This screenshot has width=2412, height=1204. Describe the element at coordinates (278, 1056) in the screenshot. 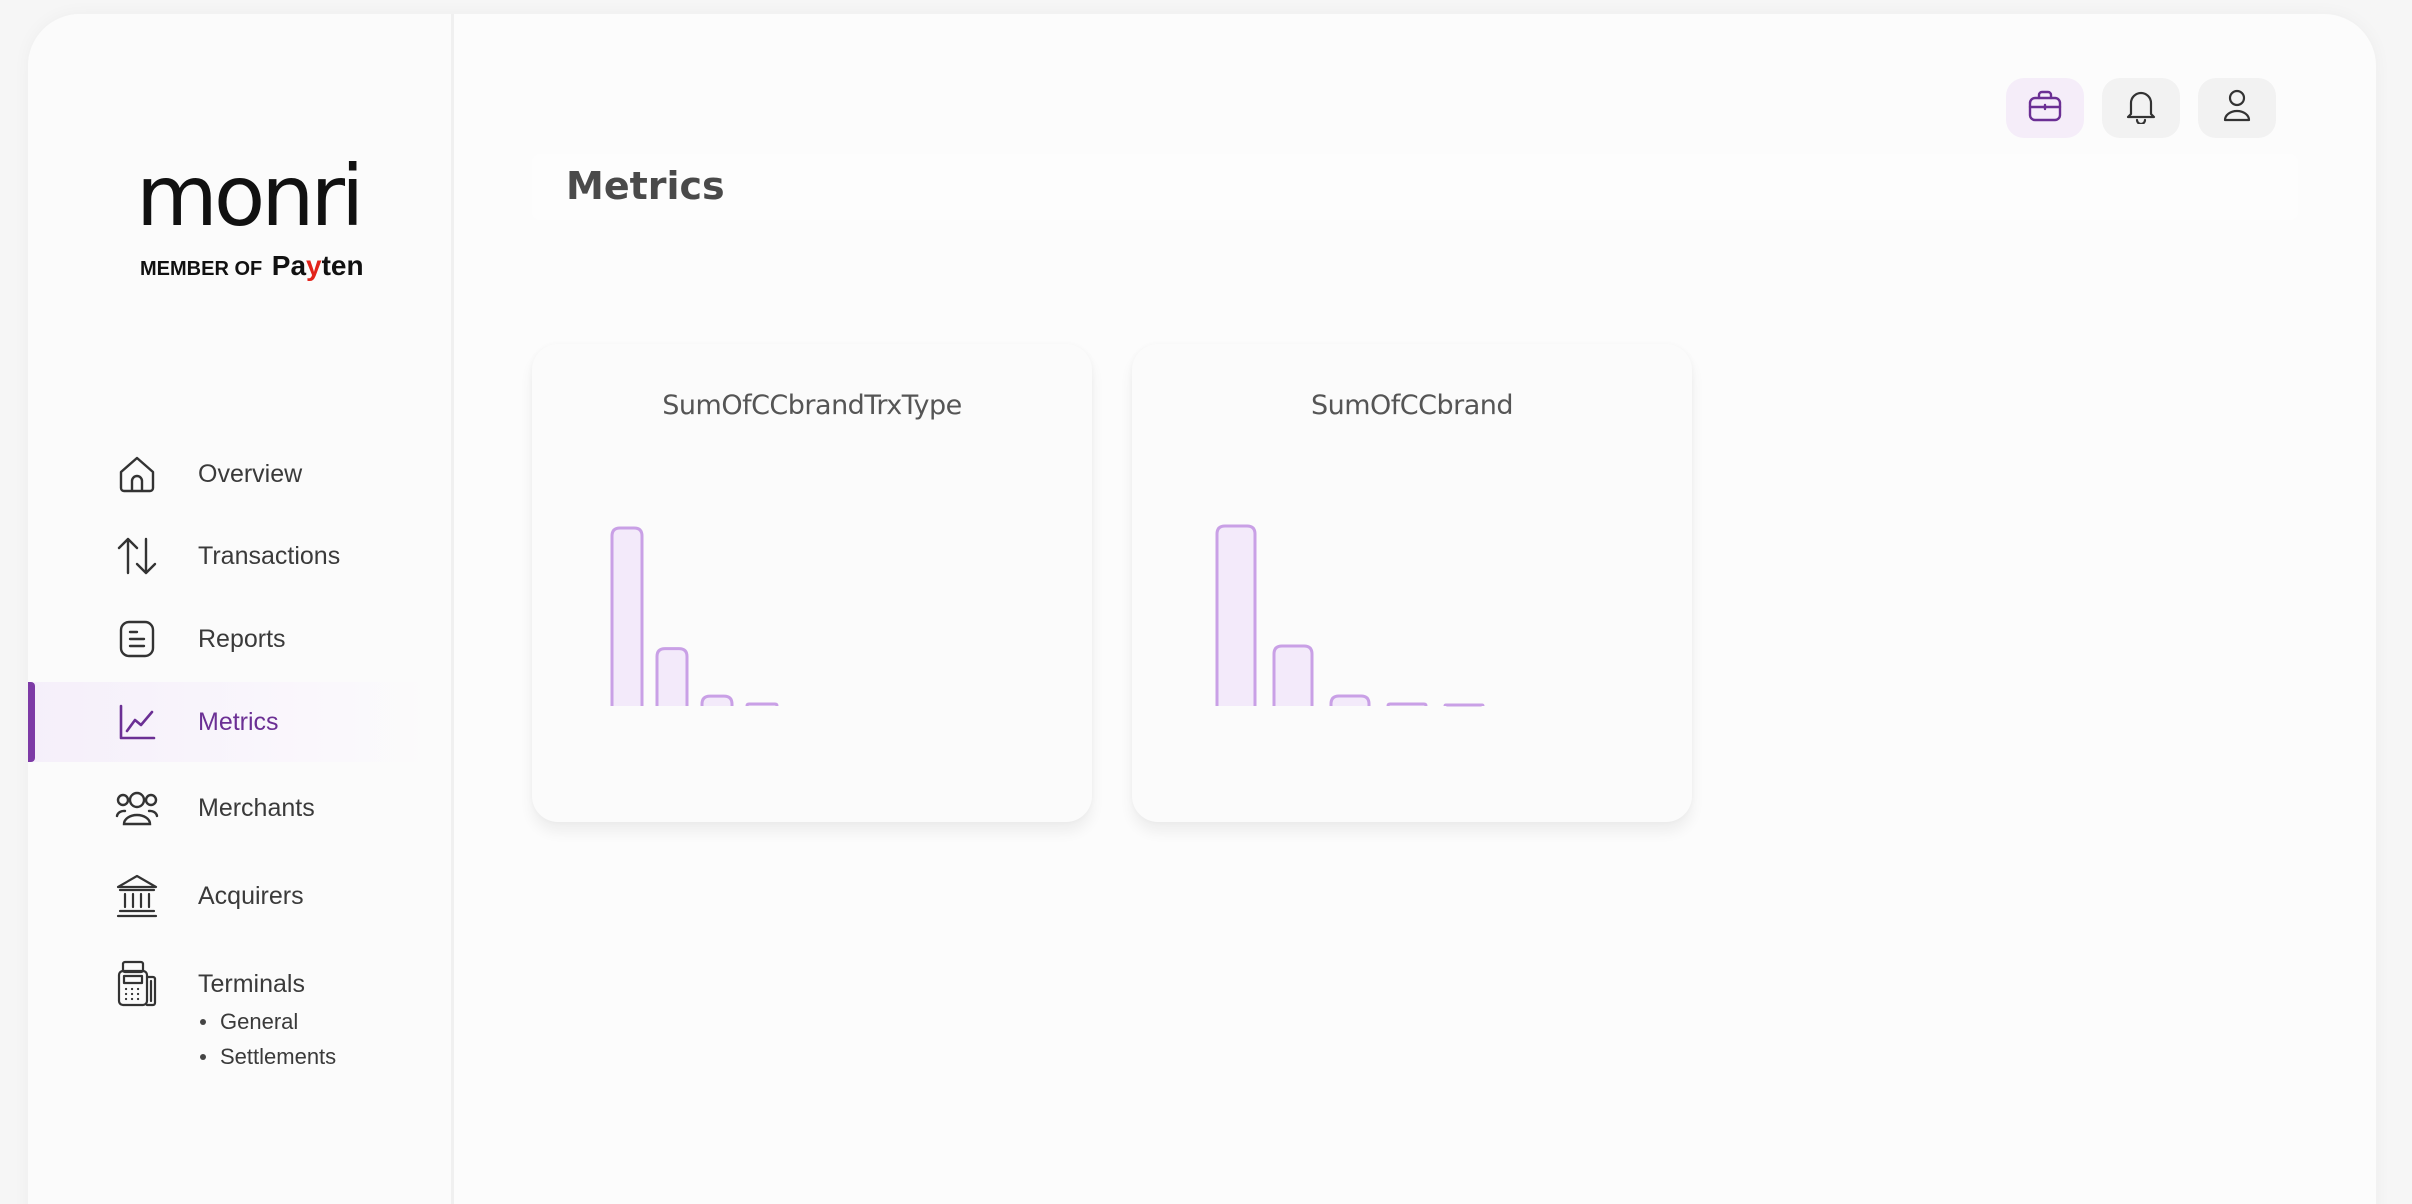

I see `submenu-item-label: Settlements` at that location.